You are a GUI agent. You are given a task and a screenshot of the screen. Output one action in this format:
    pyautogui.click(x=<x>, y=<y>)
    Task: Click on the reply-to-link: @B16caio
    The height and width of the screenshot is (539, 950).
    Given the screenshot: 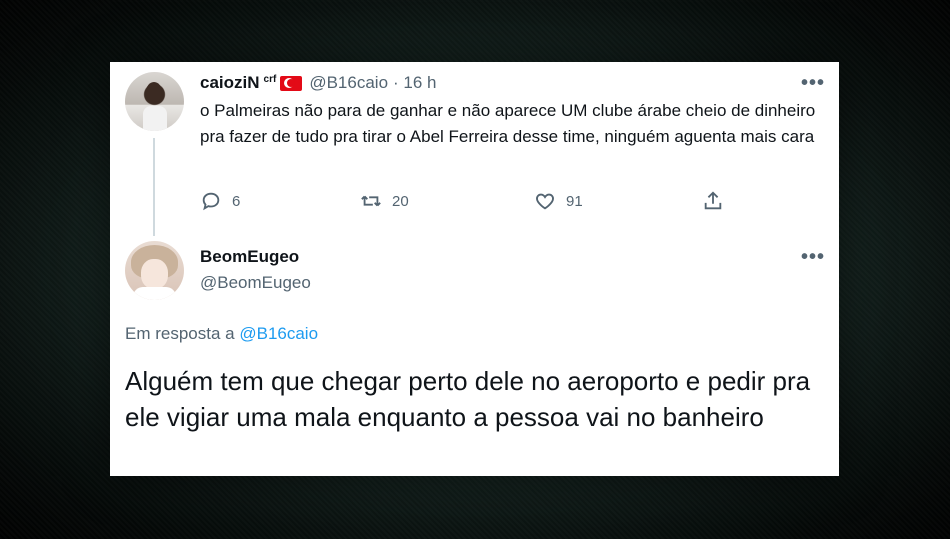 What is the action you would take?
    pyautogui.click(x=278, y=333)
    